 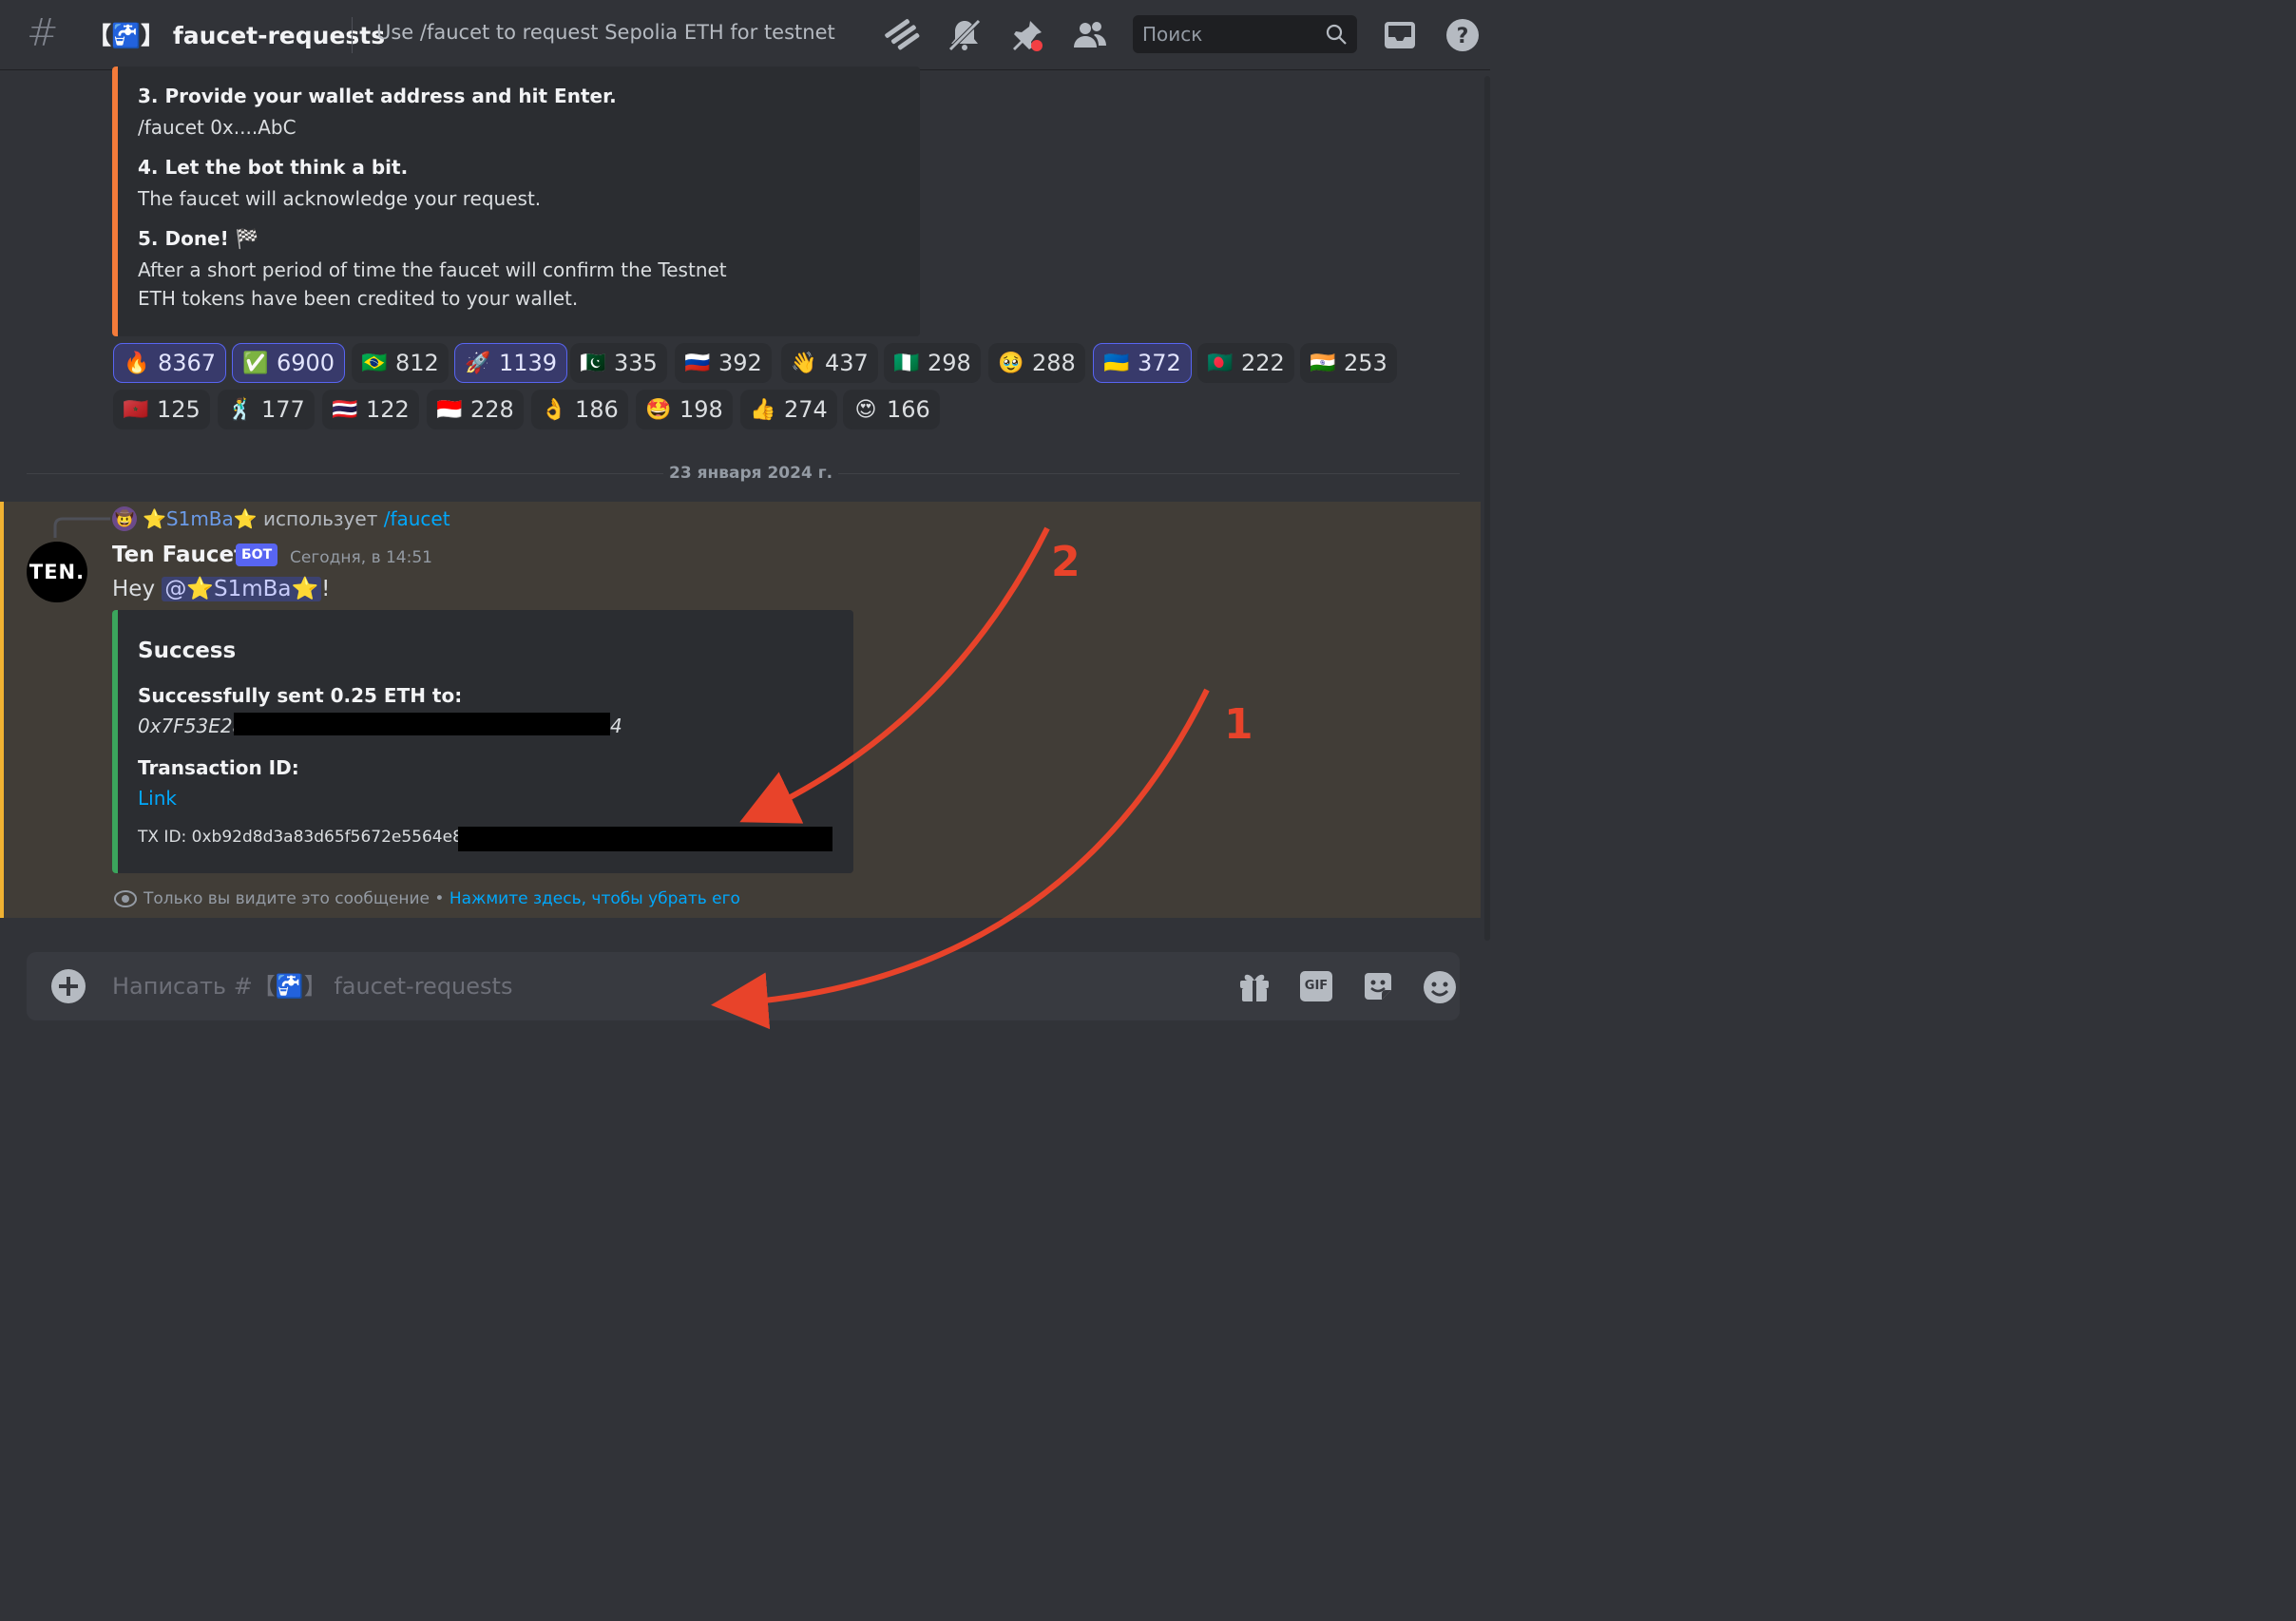 What do you see at coordinates (1066, 562) in the screenshot?
I see `annotation-label-2: 2` at bounding box center [1066, 562].